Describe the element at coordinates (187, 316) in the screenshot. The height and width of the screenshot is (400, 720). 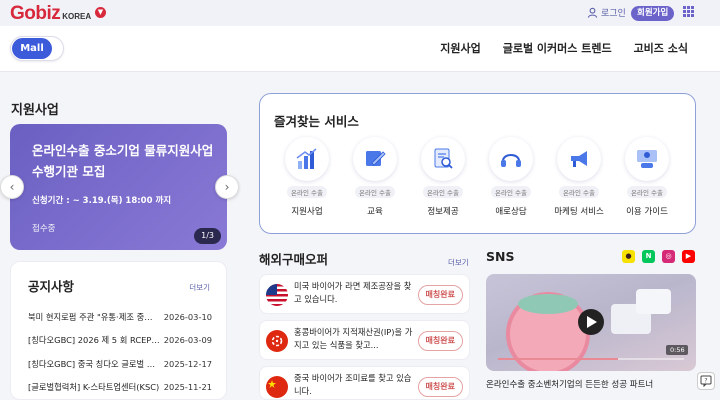
I see `notice-item-date: 2026-03-10` at that location.